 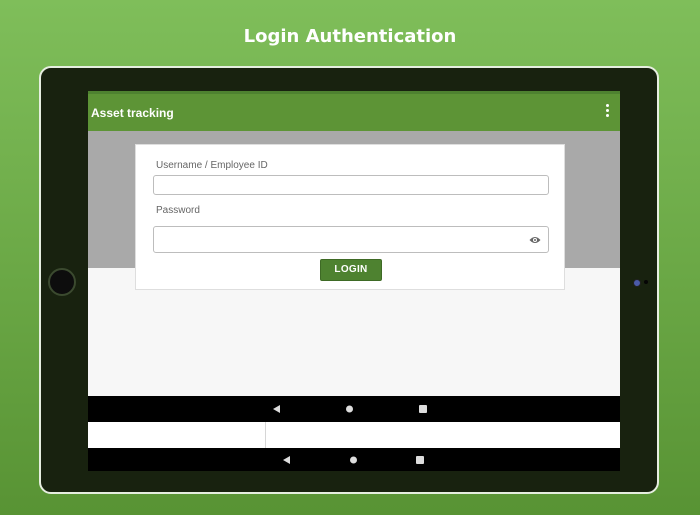 What do you see at coordinates (351, 185) in the screenshot?
I see `username-input` at bounding box center [351, 185].